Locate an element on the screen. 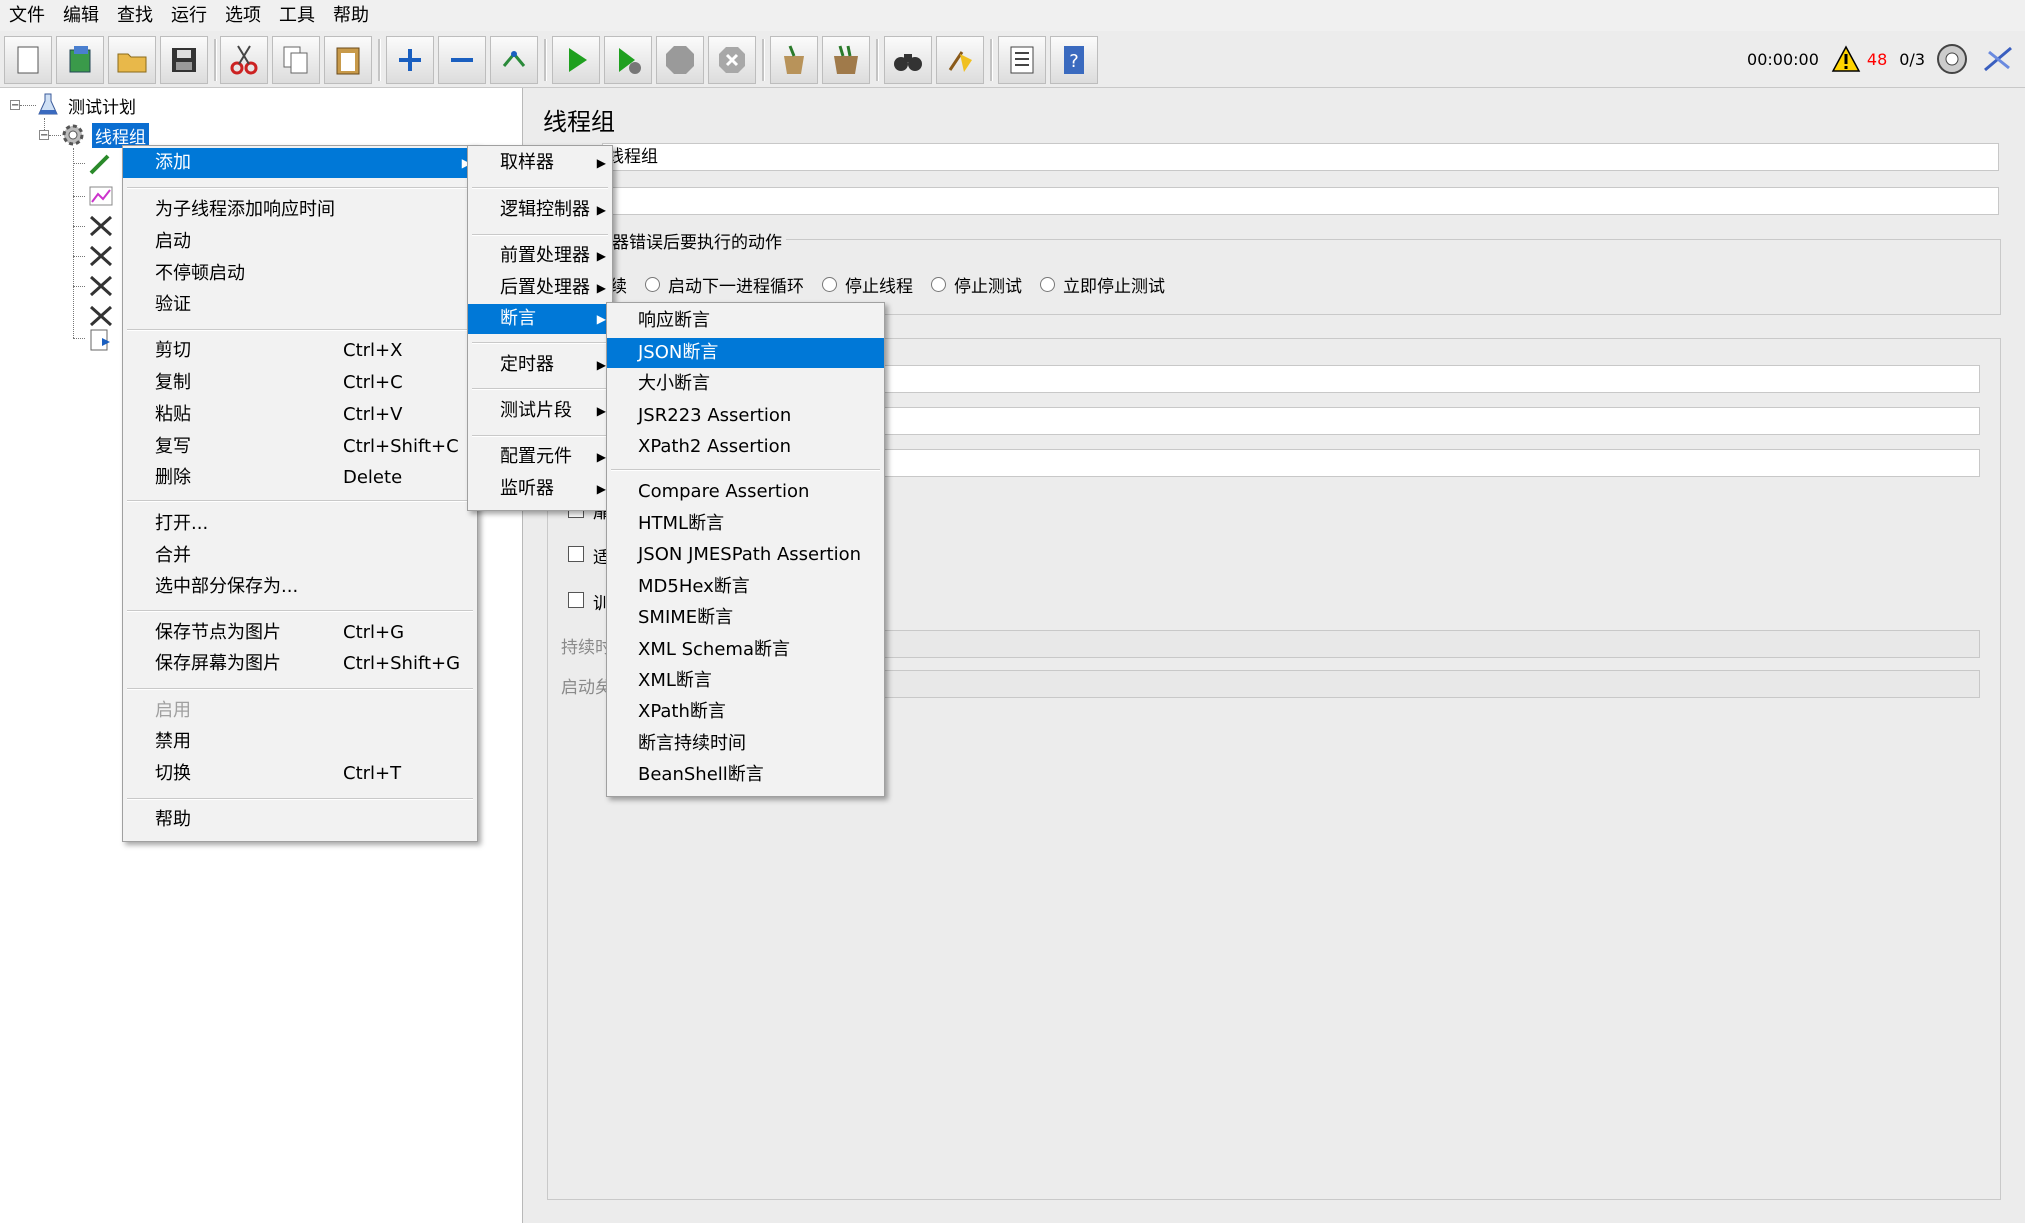 The height and width of the screenshot is (1223, 2025). radio-stop-test-now: 立即停止测试 is located at coordinates (1102, 284).